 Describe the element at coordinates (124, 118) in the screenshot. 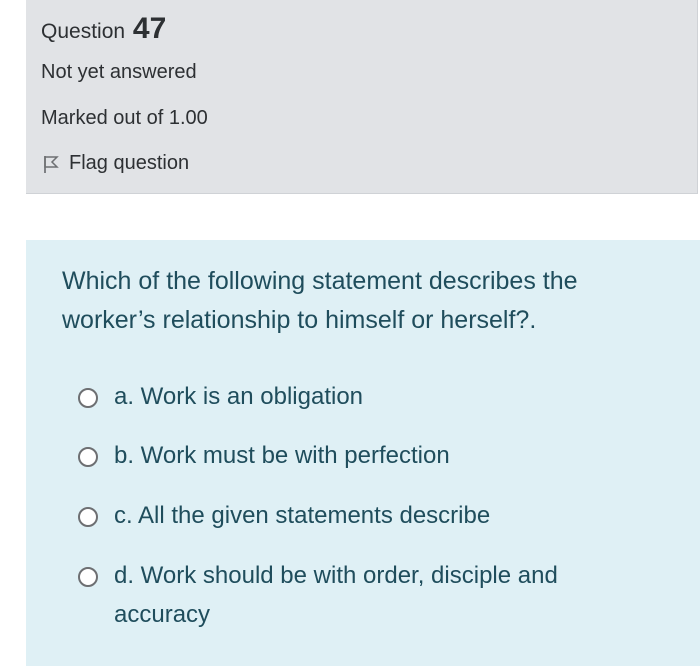

I see `question-grade: Marked out of 1.00` at that location.